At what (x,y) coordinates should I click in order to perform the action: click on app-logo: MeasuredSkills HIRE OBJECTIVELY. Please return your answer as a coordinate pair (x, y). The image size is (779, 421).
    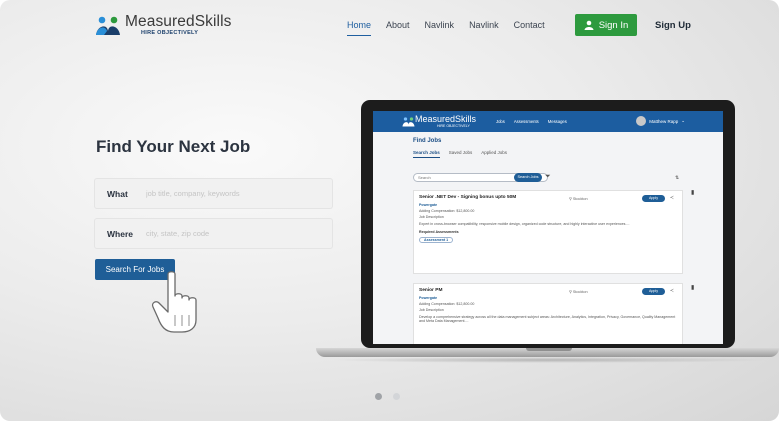
    Looking at the image, I should click on (446, 121).